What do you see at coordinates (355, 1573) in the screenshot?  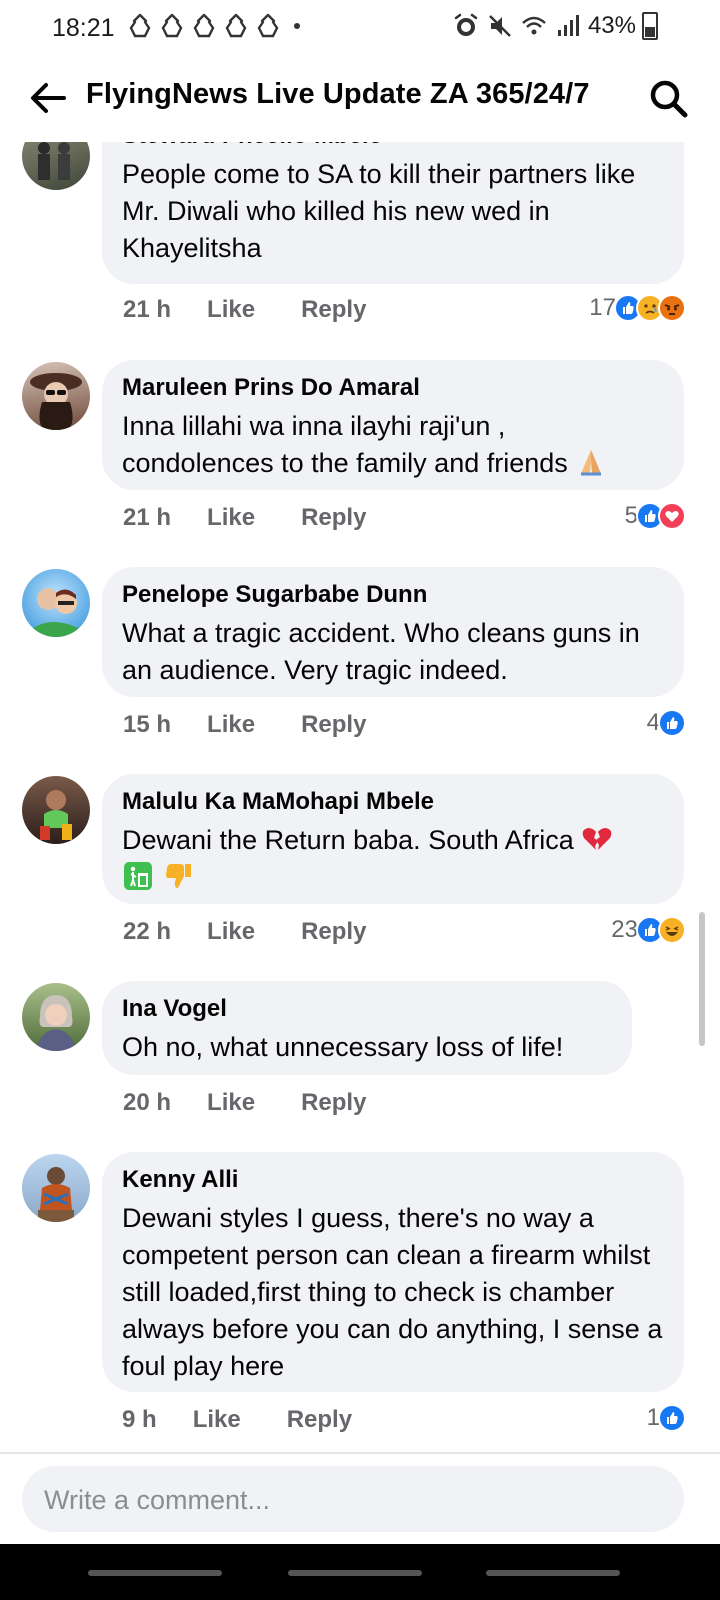 I see `nav-home-button` at bounding box center [355, 1573].